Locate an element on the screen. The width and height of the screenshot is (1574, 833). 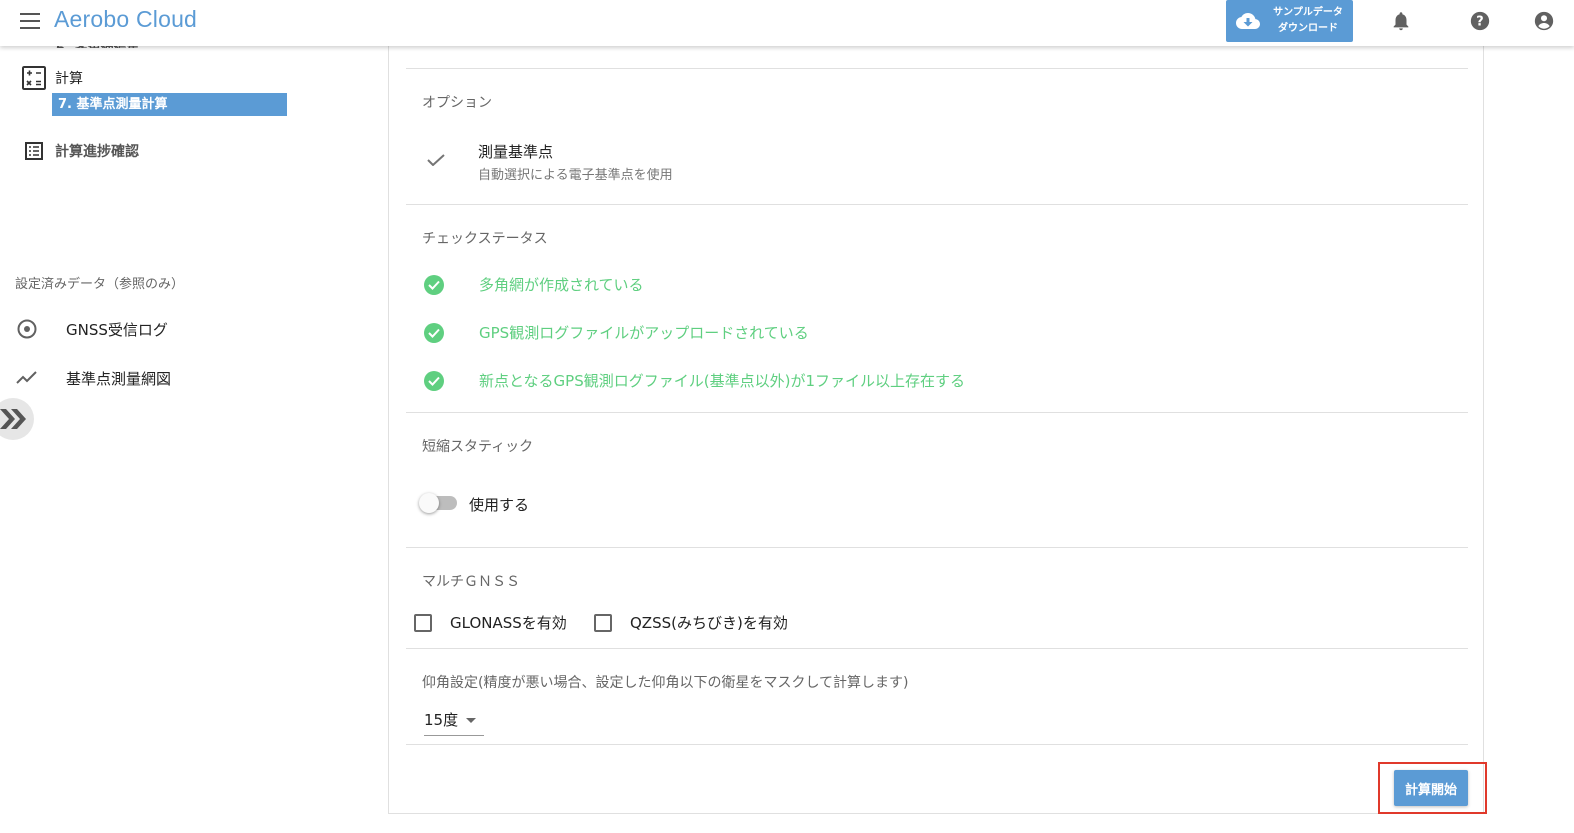
bell-icon is located at coordinates (1401, 21).